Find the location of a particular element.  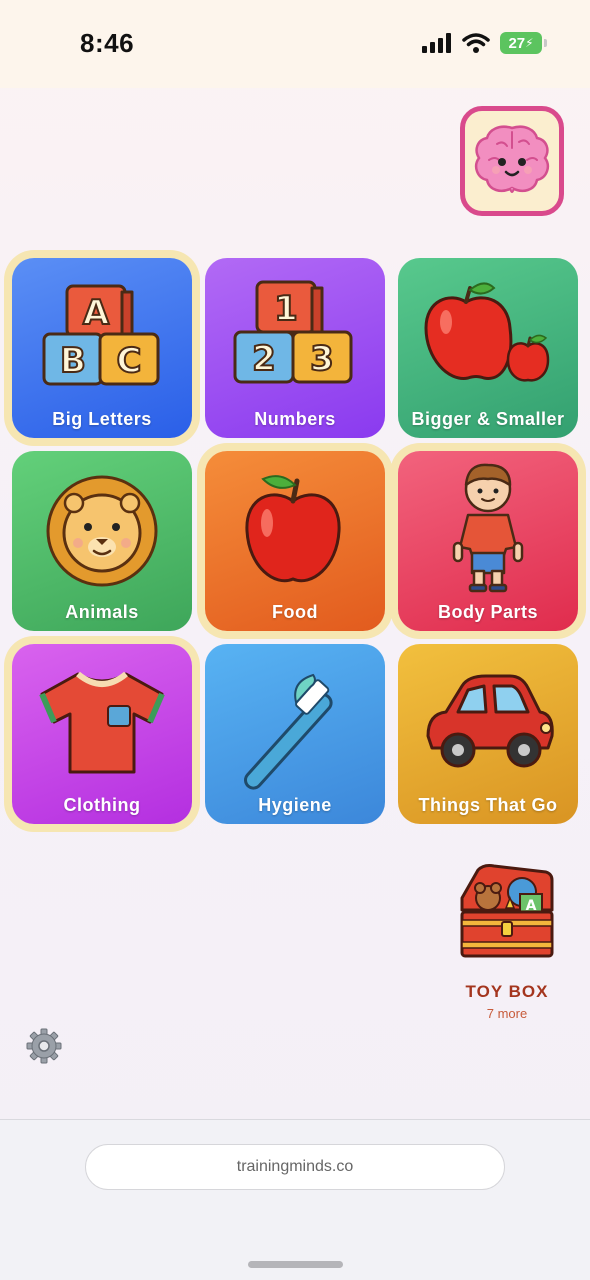

toy-box-button: A TOY BOX 7 more is located at coordinates (507, 948).